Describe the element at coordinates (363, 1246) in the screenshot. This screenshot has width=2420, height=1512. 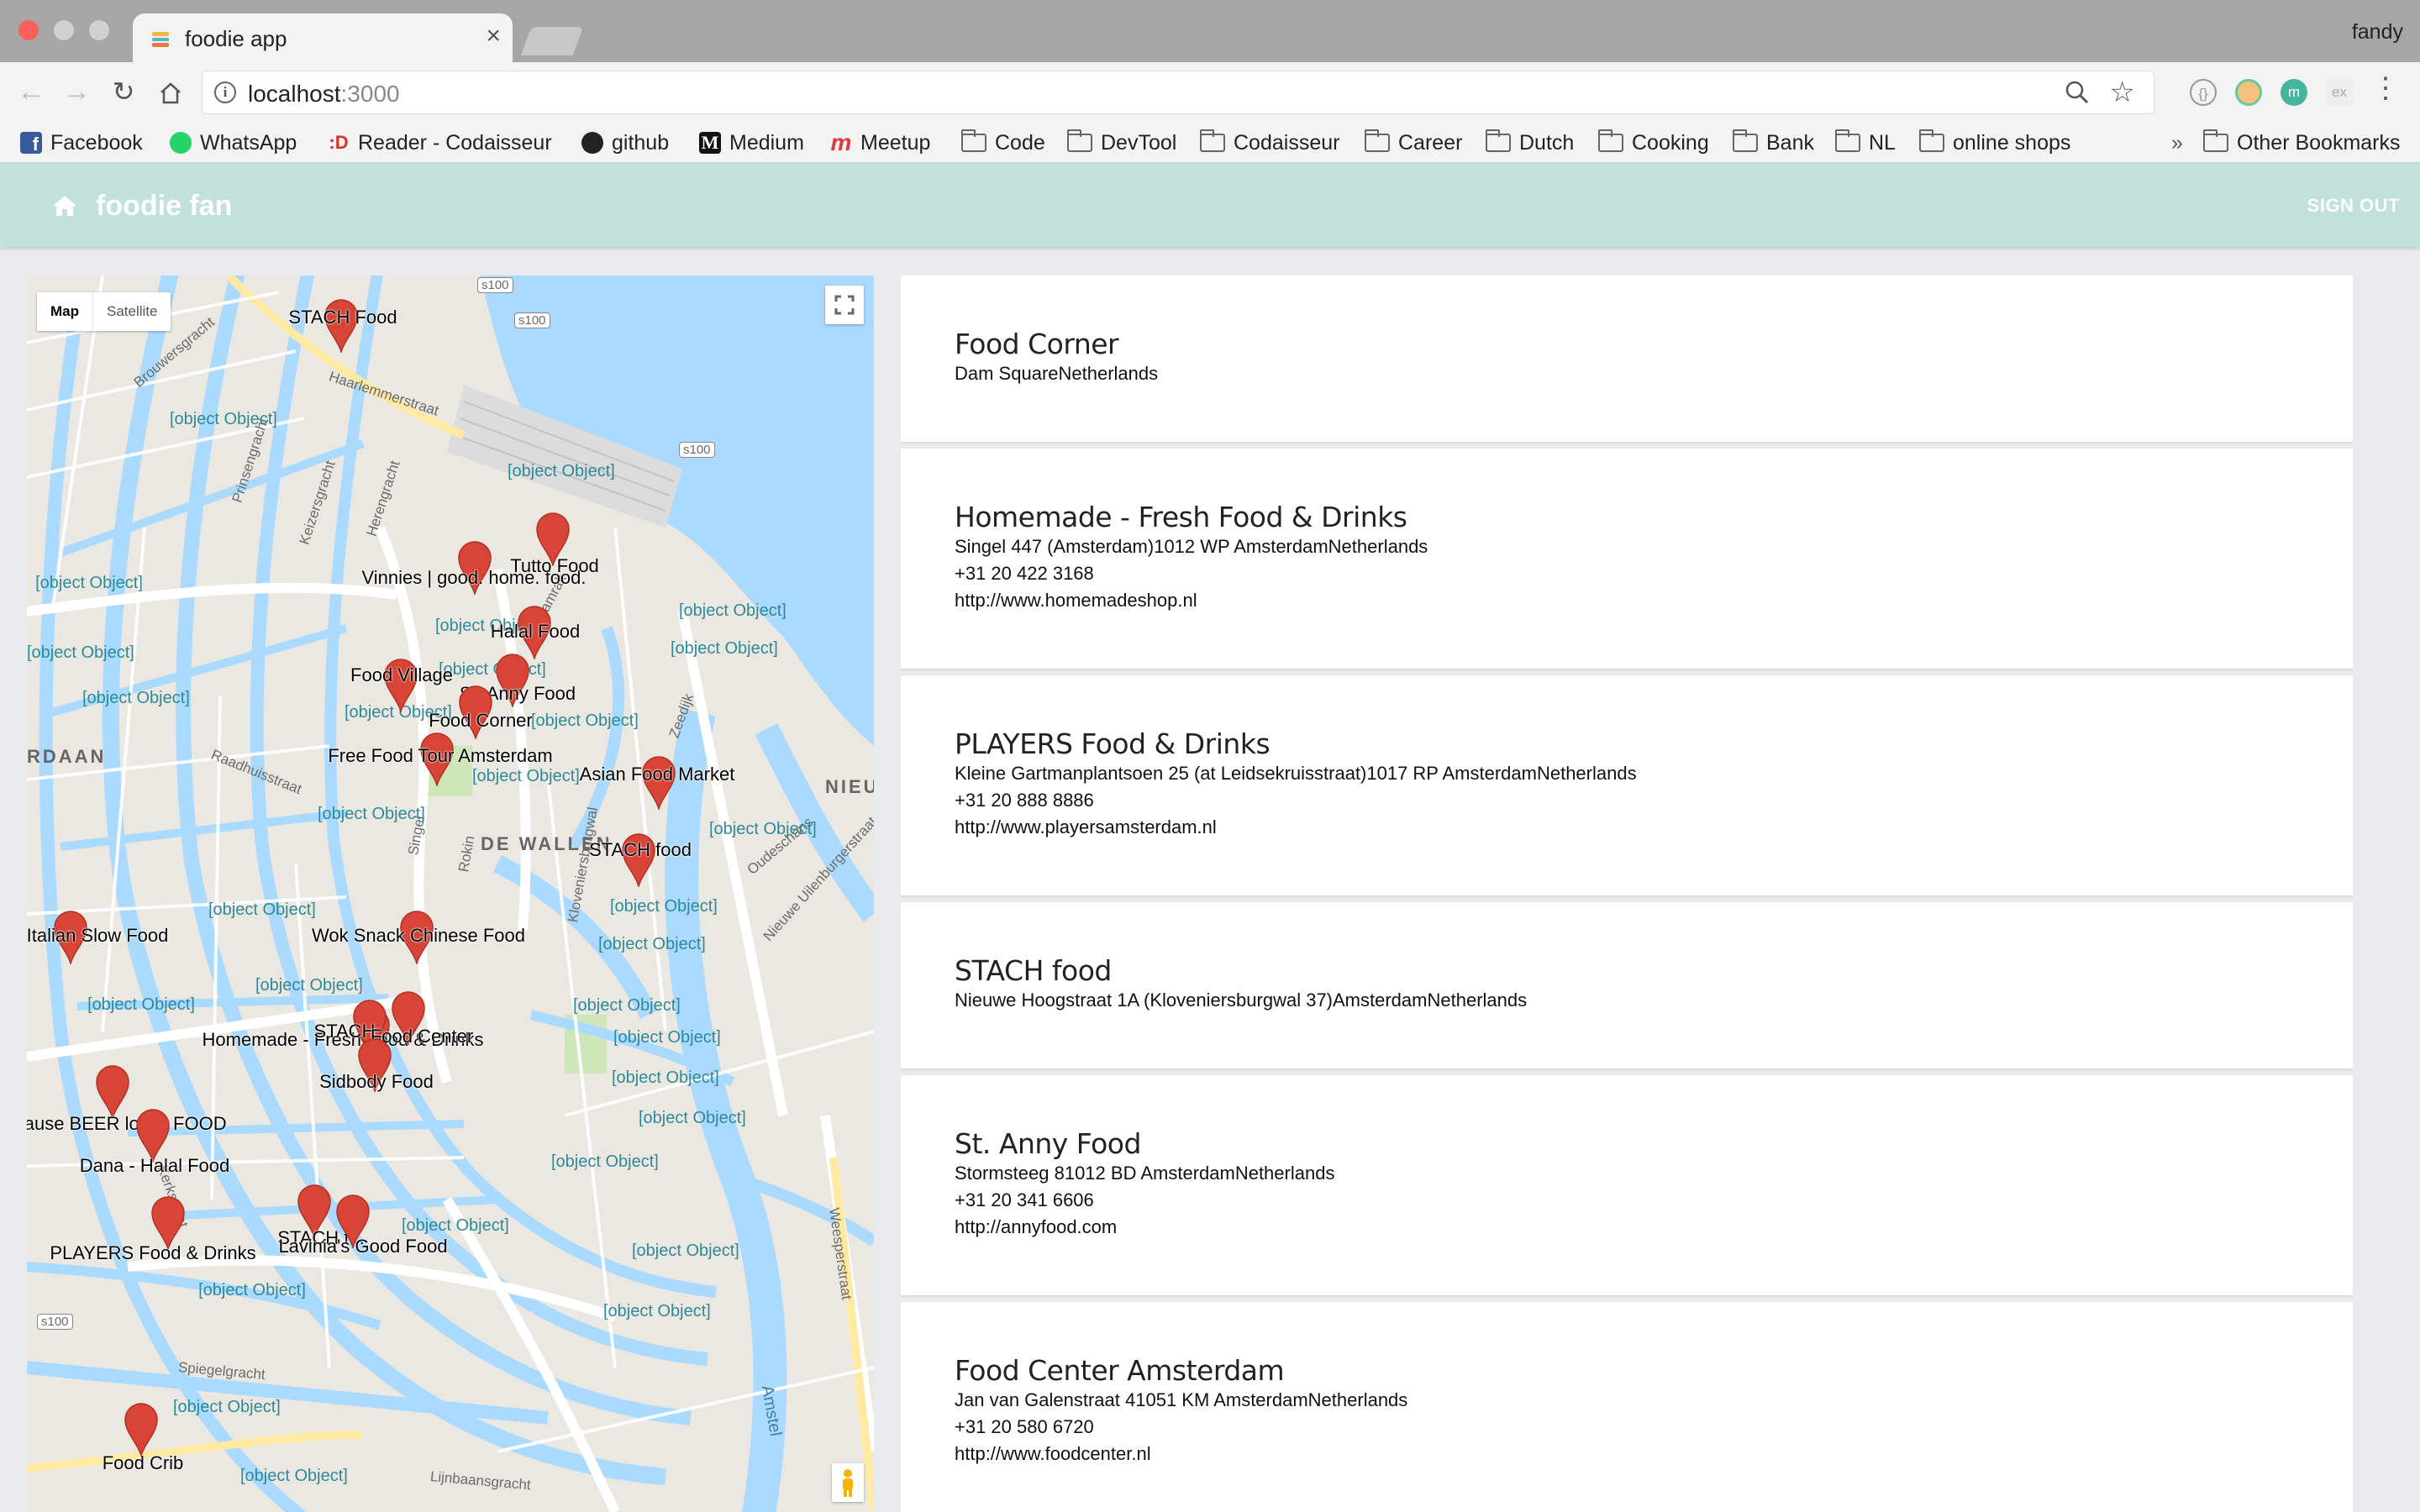
I see `map-marker-label: Lavinia's Good Food` at that location.